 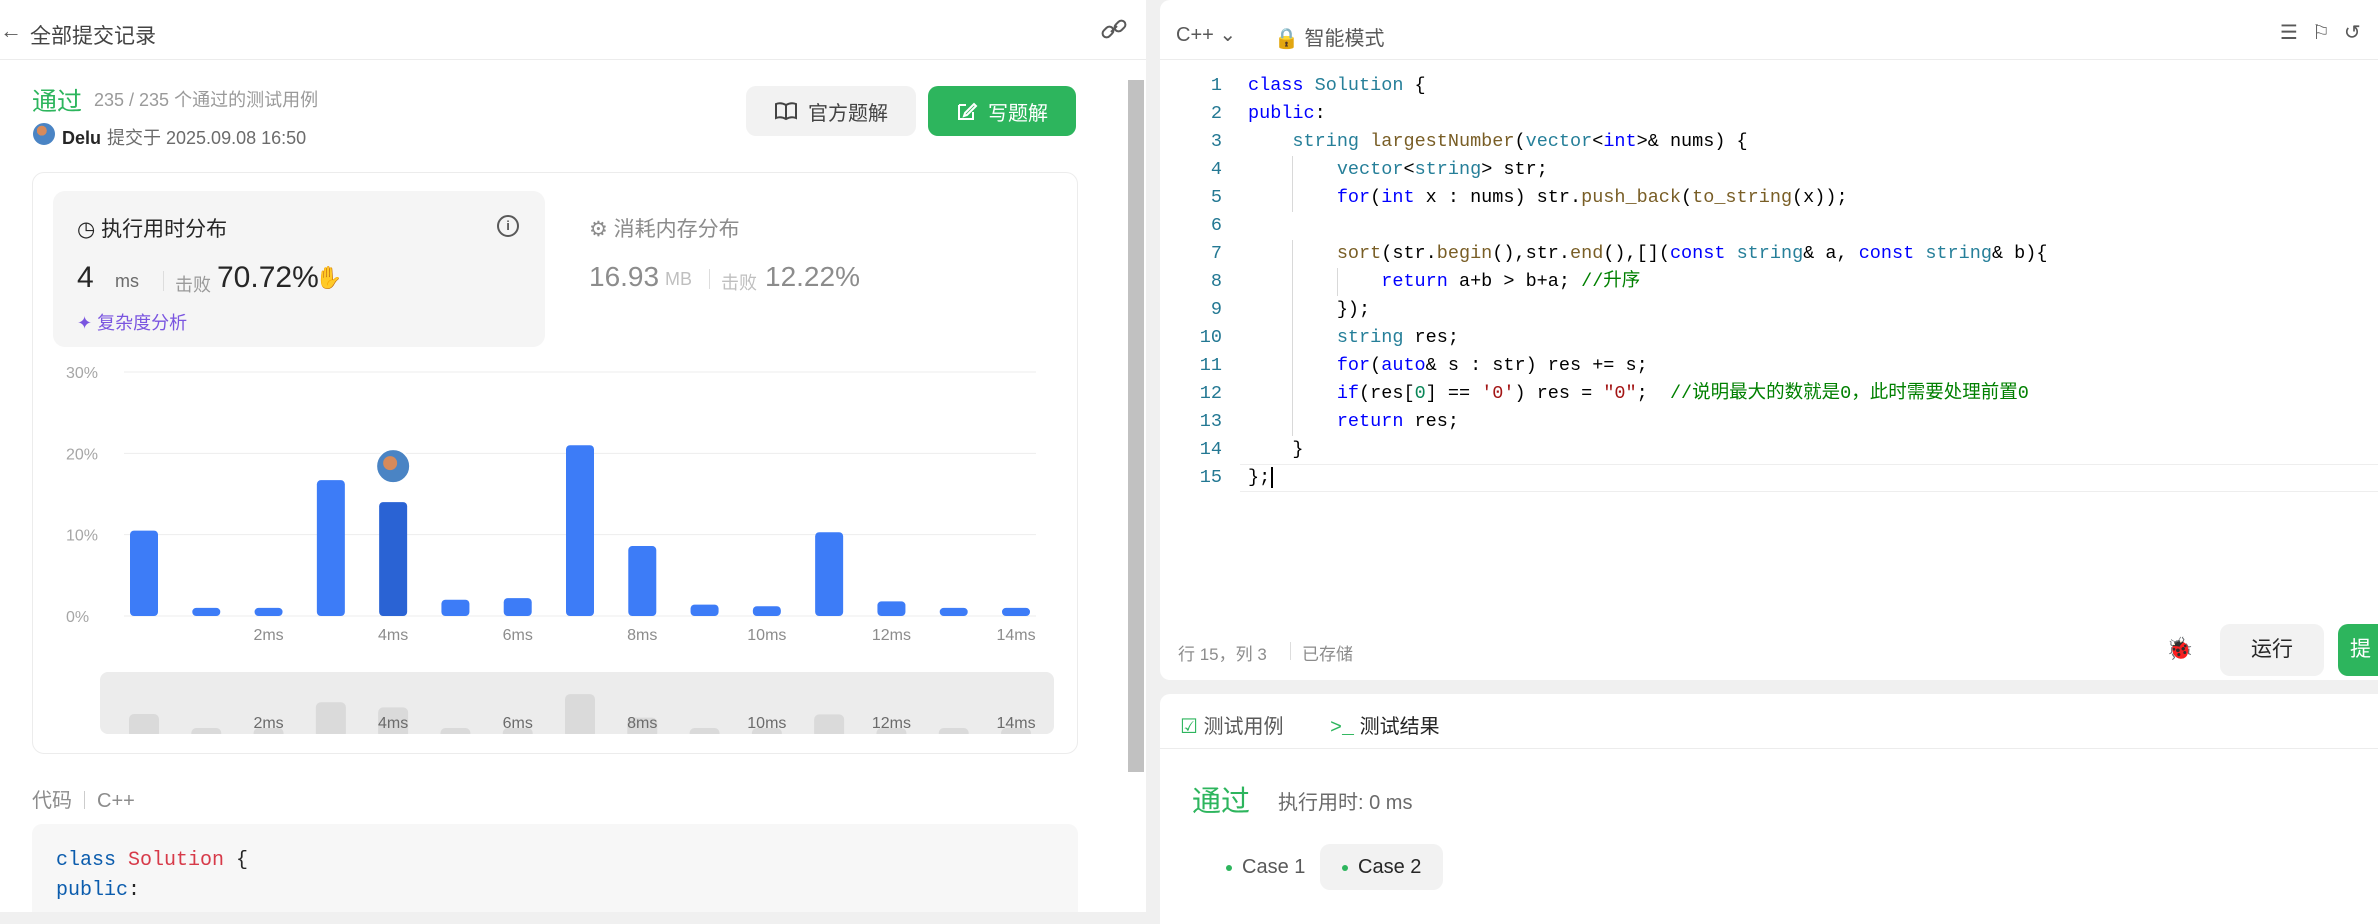 I want to click on y-tick-label: 10%, so click(x=82, y=536).